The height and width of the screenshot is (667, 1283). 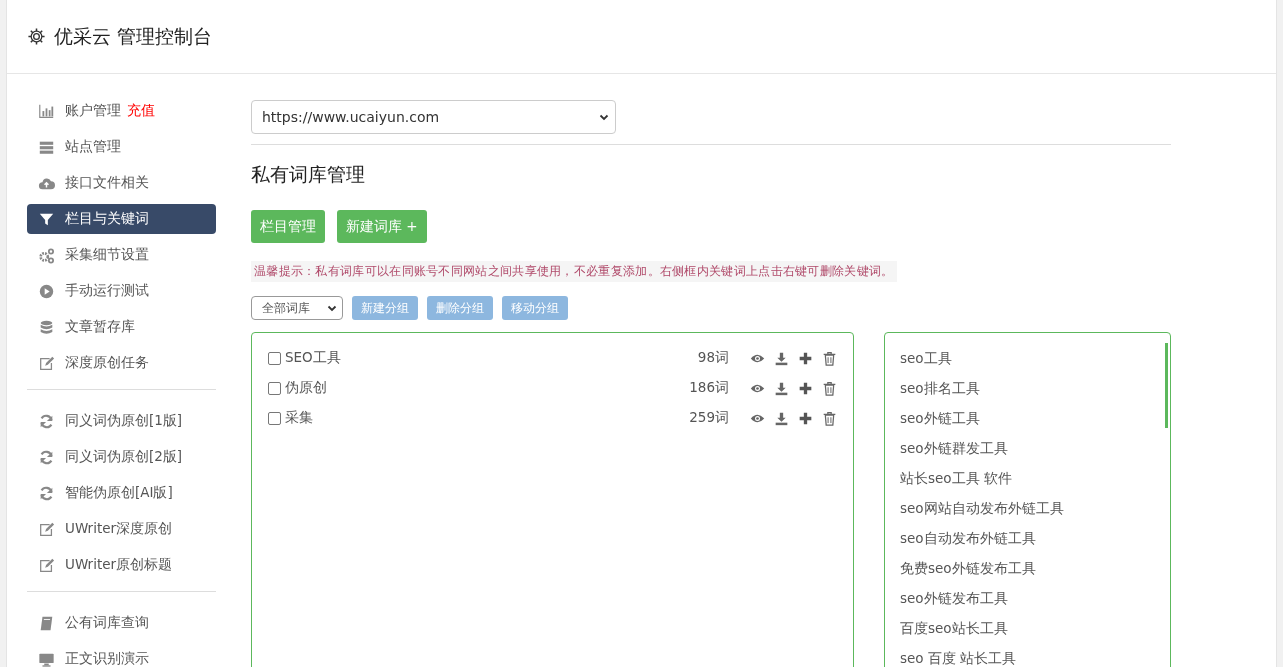 I want to click on sidebar-item: 深度原创任务, so click(x=121, y=363).